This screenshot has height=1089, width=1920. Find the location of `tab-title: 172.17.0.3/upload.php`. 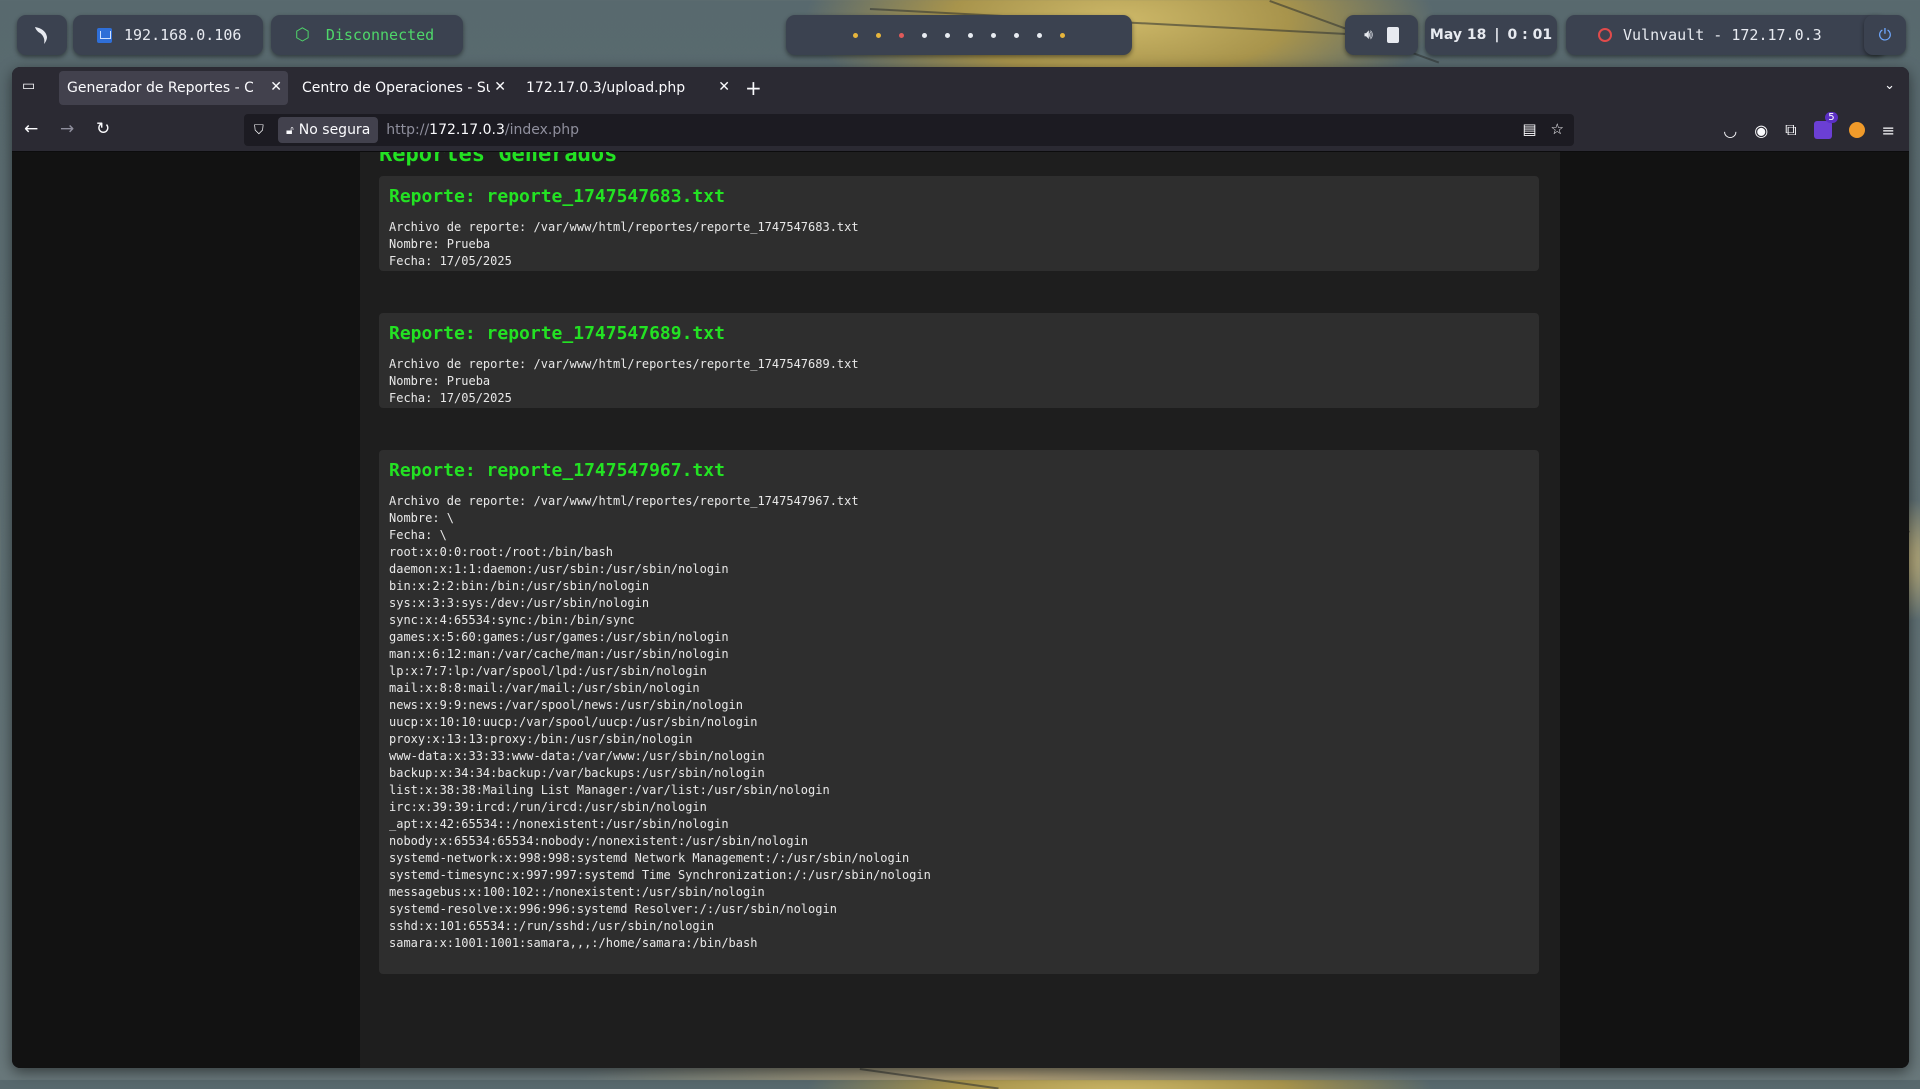

tab-title: 172.17.0.3/upload.php is located at coordinates (606, 88).